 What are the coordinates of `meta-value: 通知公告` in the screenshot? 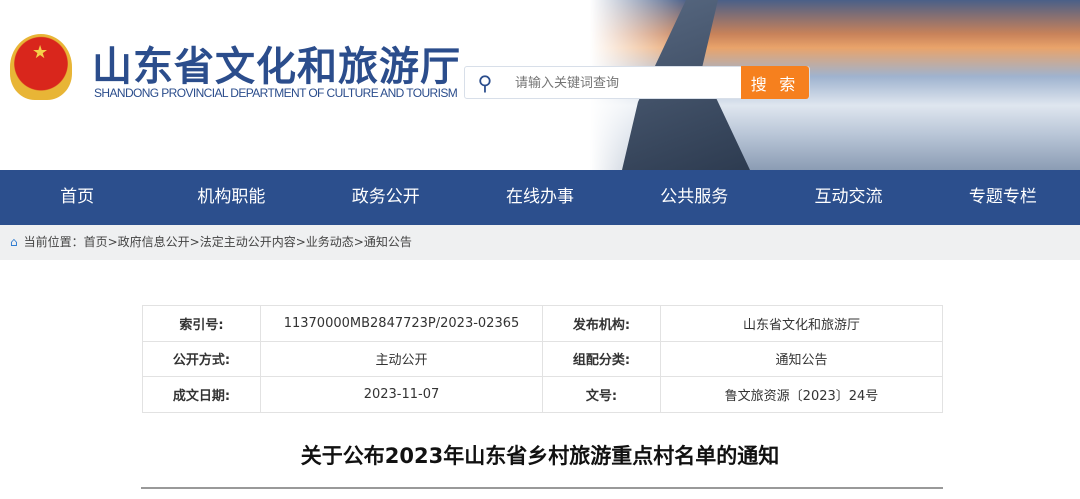 It's located at (801, 358).